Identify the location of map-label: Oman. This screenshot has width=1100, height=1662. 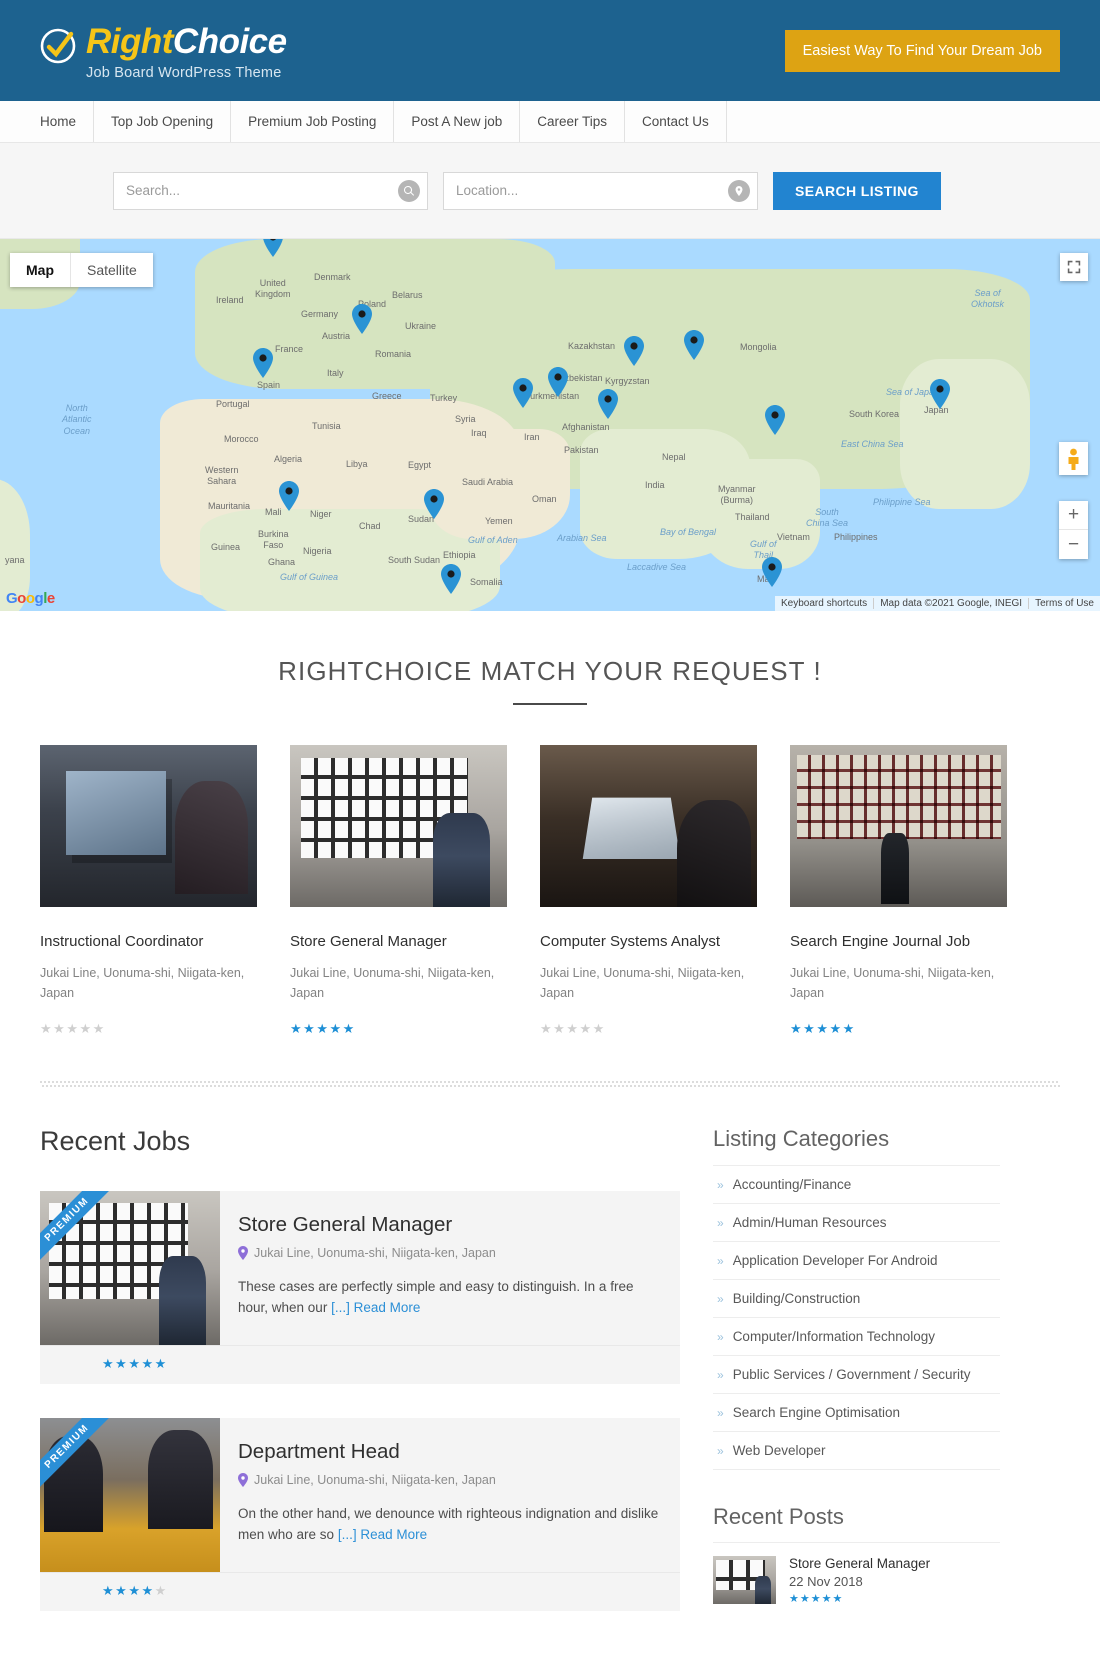
(544, 499).